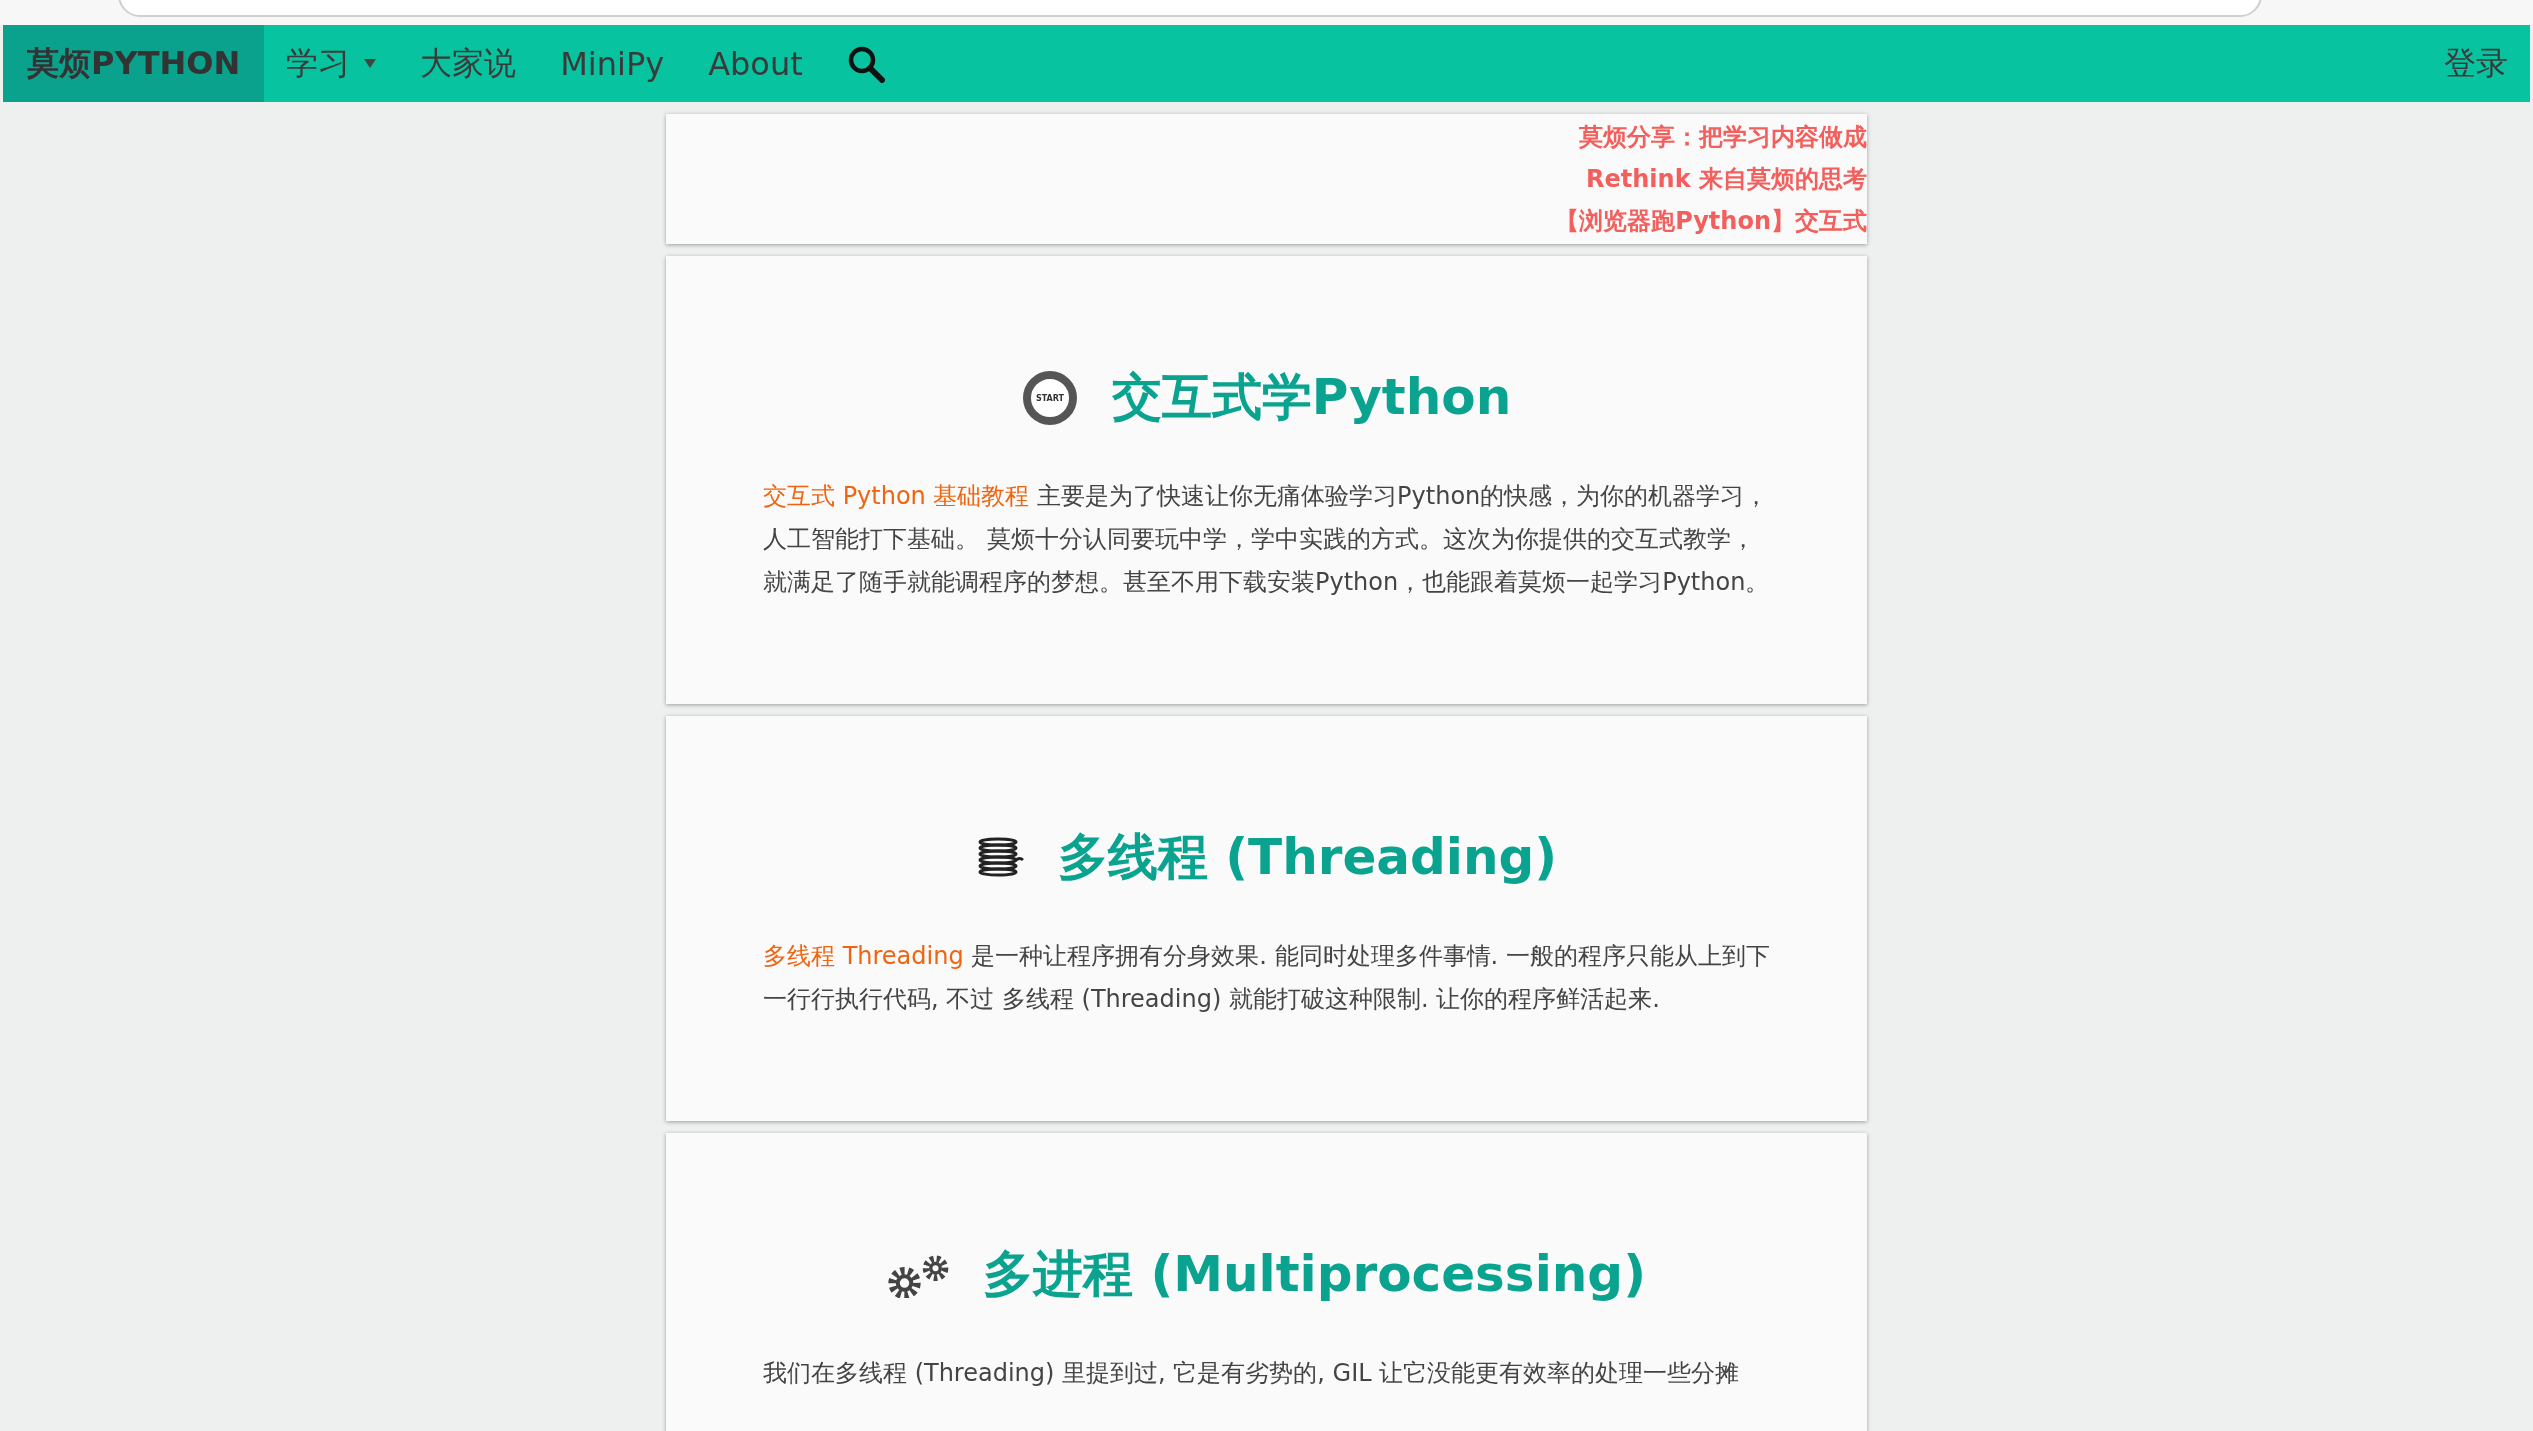 This screenshot has width=2533, height=1431. What do you see at coordinates (896, 496) in the screenshot?
I see `tutorial-link: 交互式 Python 基础教程` at bounding box center [896, 496].